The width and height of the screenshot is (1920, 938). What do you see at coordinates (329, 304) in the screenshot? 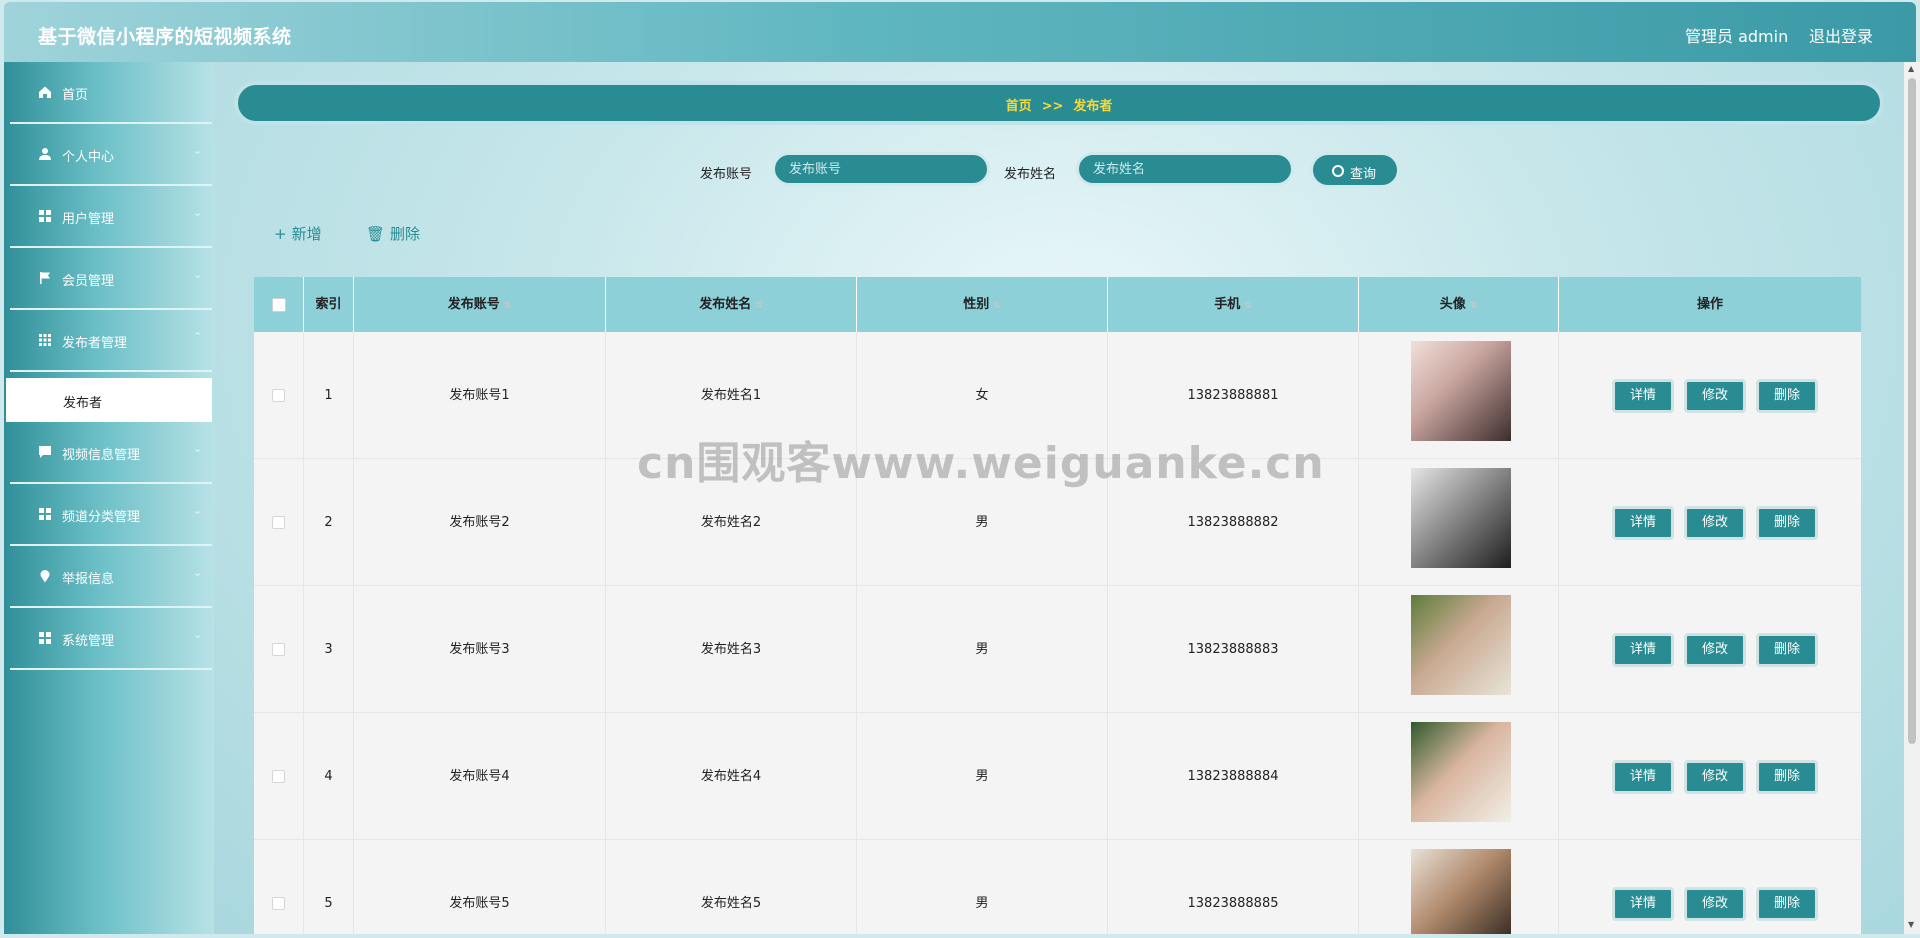
I see `column-header-index: 索引` at bounding box center [329, 304].